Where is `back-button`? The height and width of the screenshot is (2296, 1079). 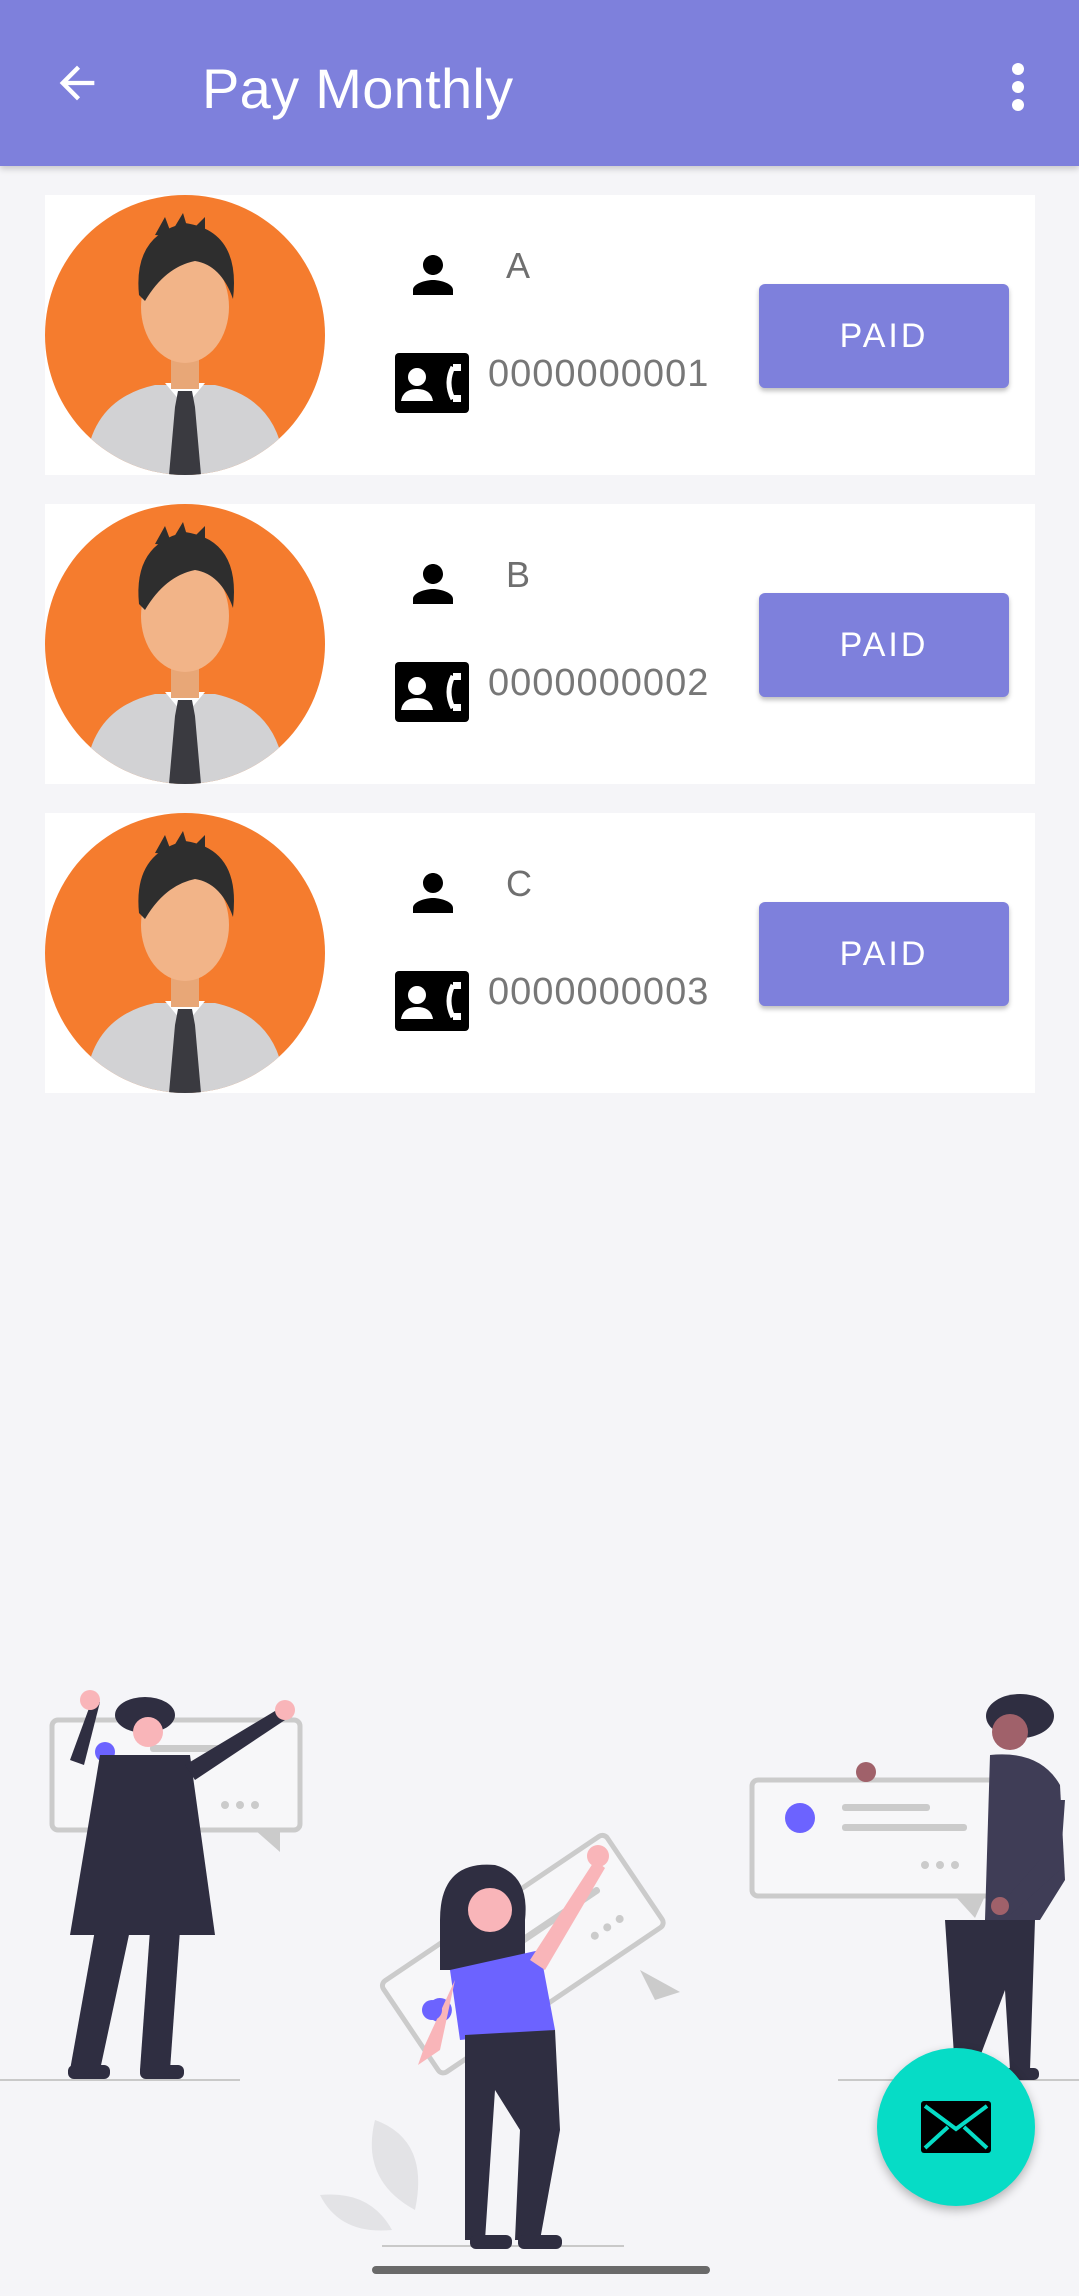 back-button is located at coordinates (77, 83).